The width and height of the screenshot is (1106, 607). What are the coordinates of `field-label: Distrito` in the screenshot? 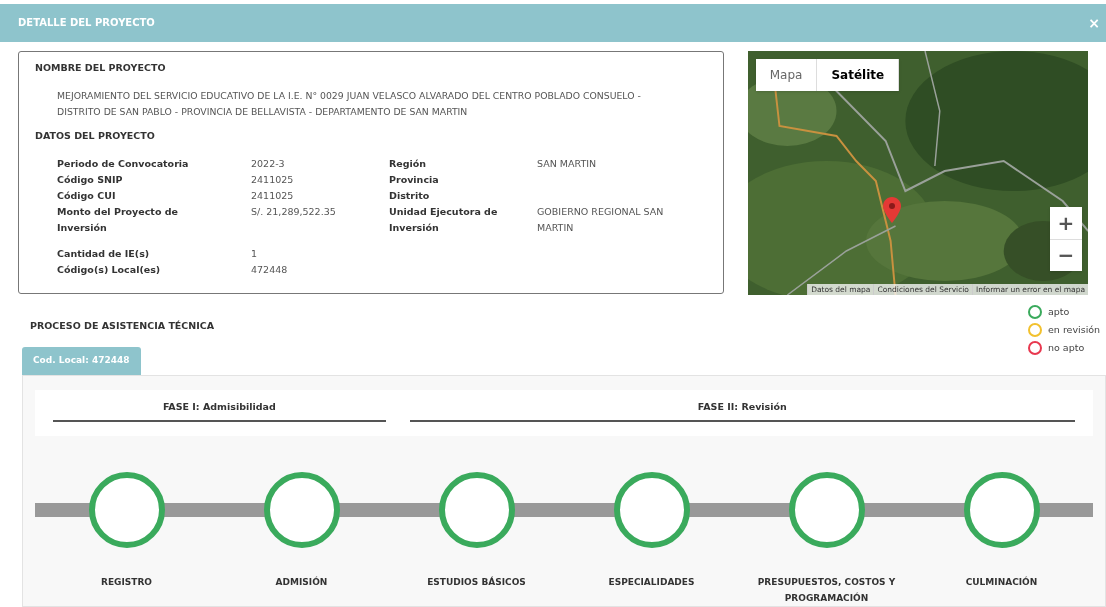 It's located at (410, 195).